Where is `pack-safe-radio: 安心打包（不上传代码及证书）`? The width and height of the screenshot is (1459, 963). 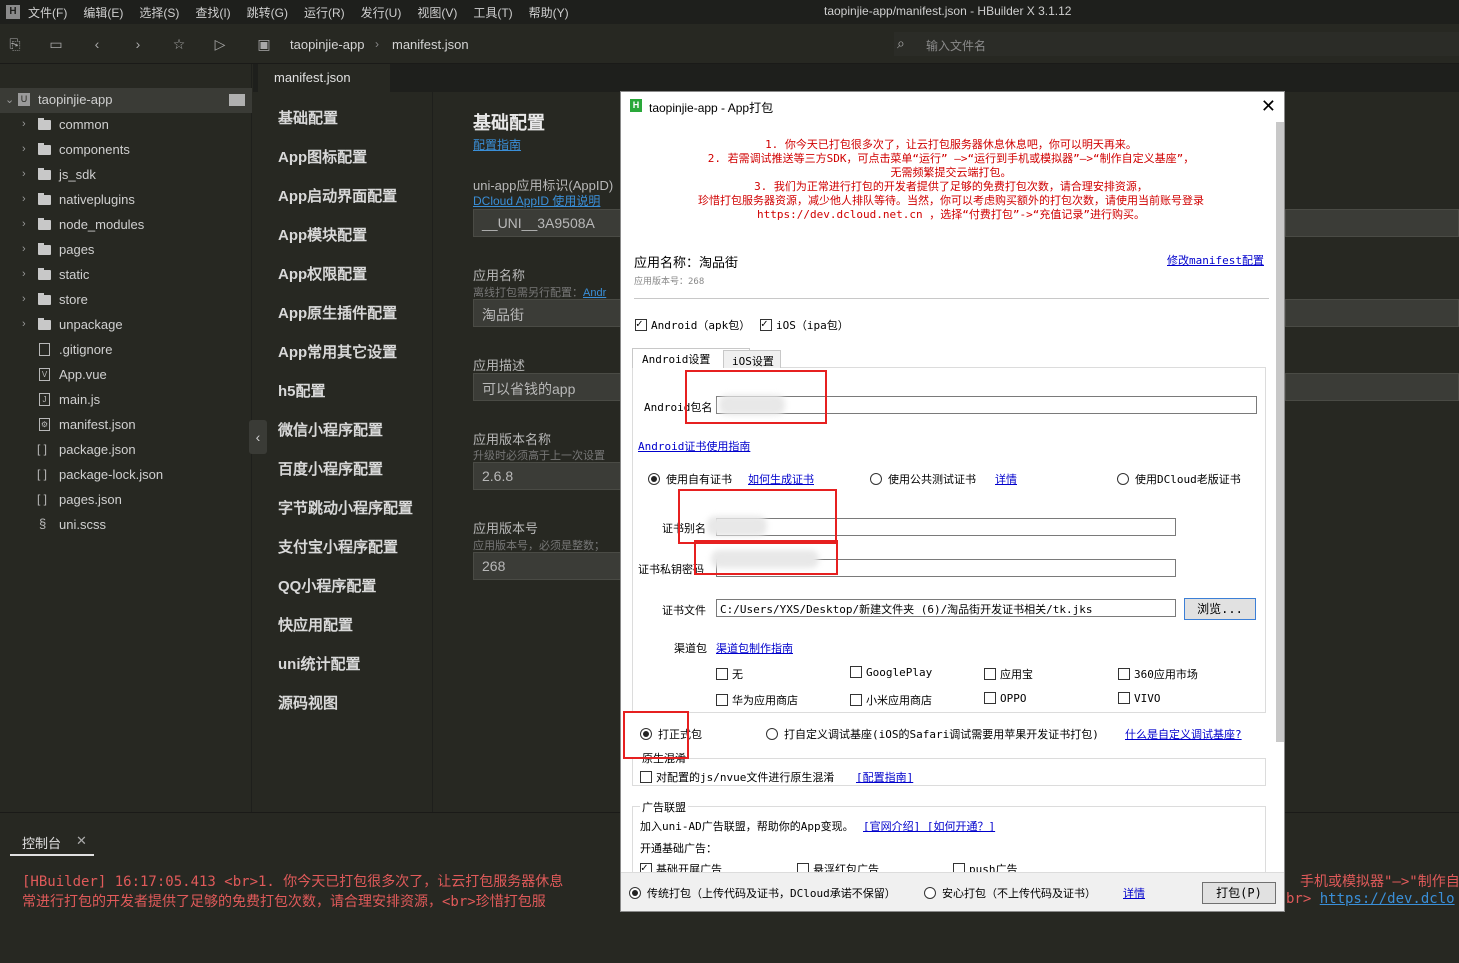 pack-safe-radio: 安心打包（不上传代码及证书） is located at coordinates (1010, 893).